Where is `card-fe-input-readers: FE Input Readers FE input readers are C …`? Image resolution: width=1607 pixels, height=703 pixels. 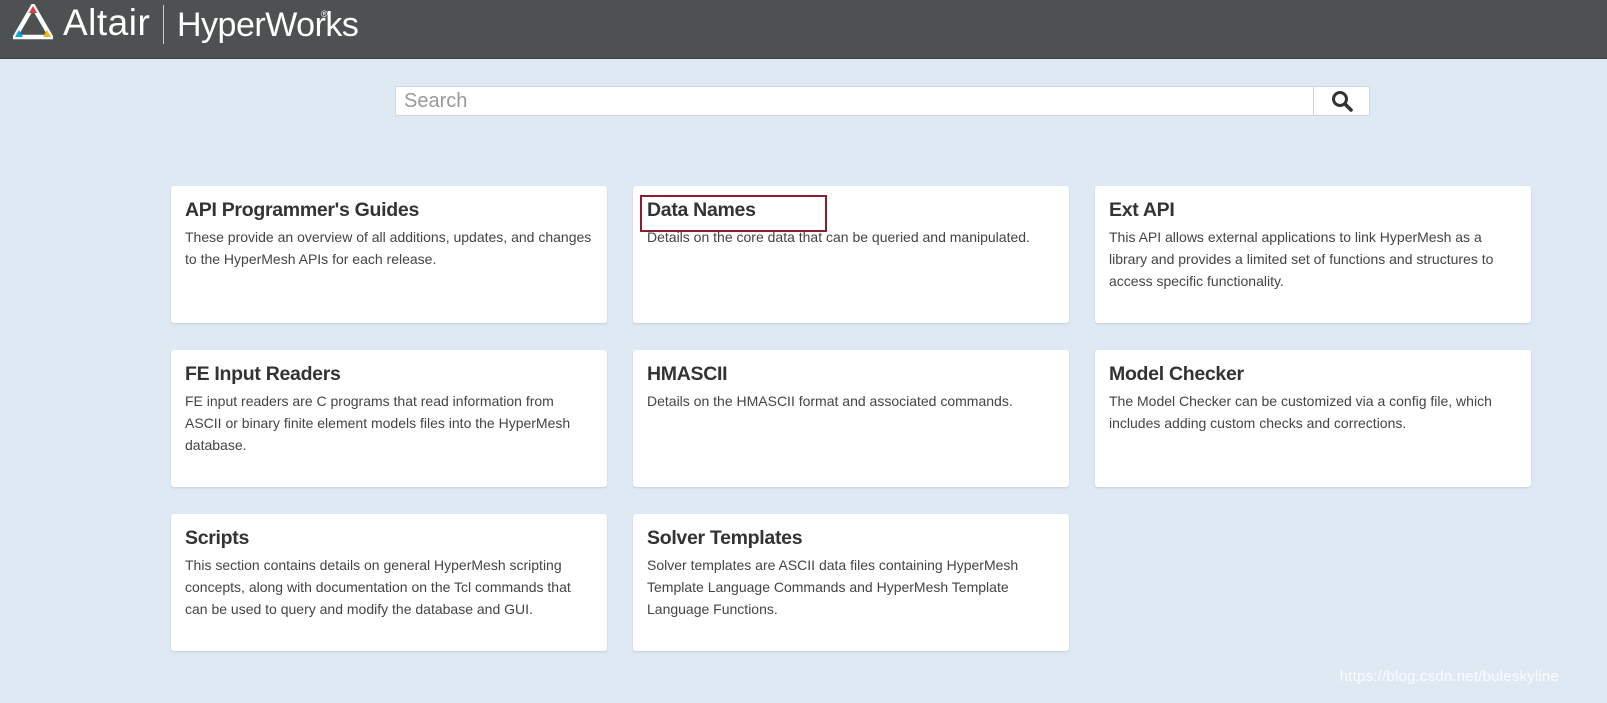 card-fe-input-readers: FE Input Readers FE input readers are C … is located at coordinates (389, 418).